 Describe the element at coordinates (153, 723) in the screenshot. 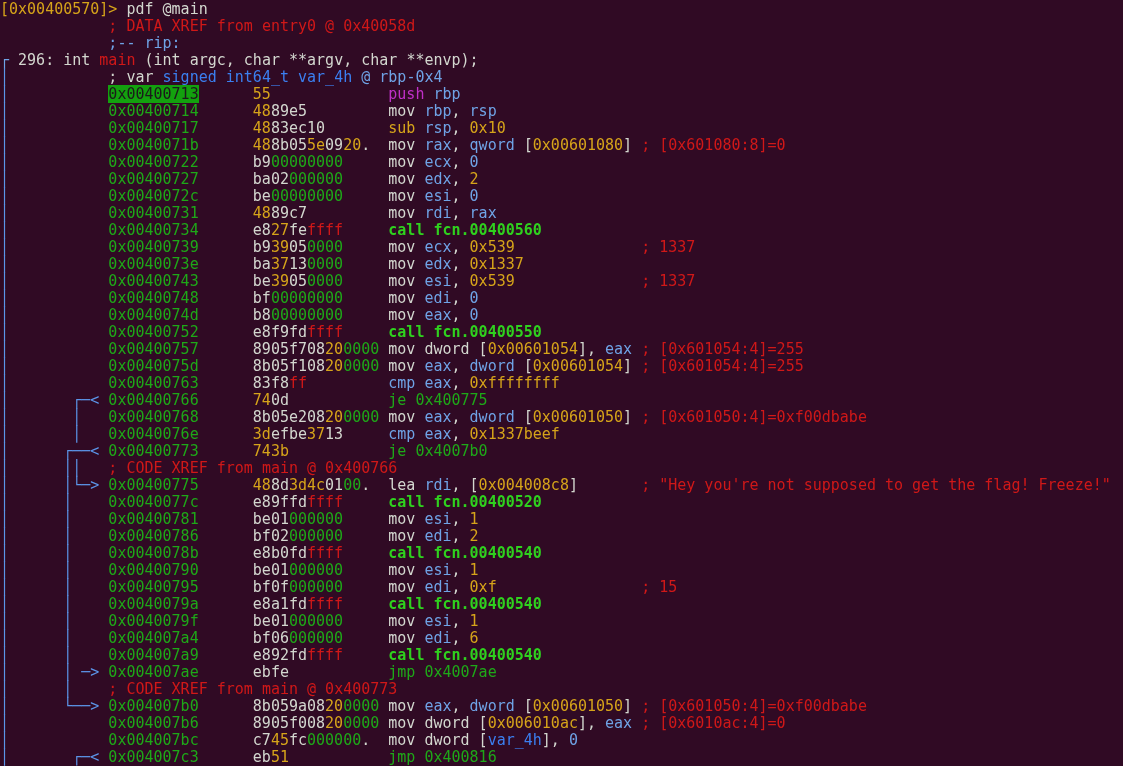

I see `instruction-address: 0x004007b6` at that location.